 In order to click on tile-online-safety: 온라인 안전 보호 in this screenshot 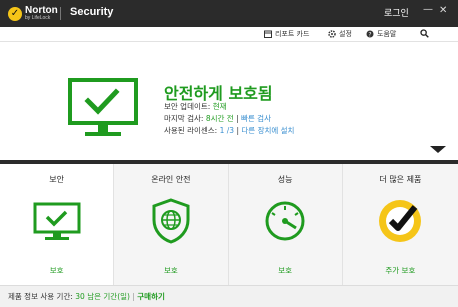, I will do `click(171, 224)`.